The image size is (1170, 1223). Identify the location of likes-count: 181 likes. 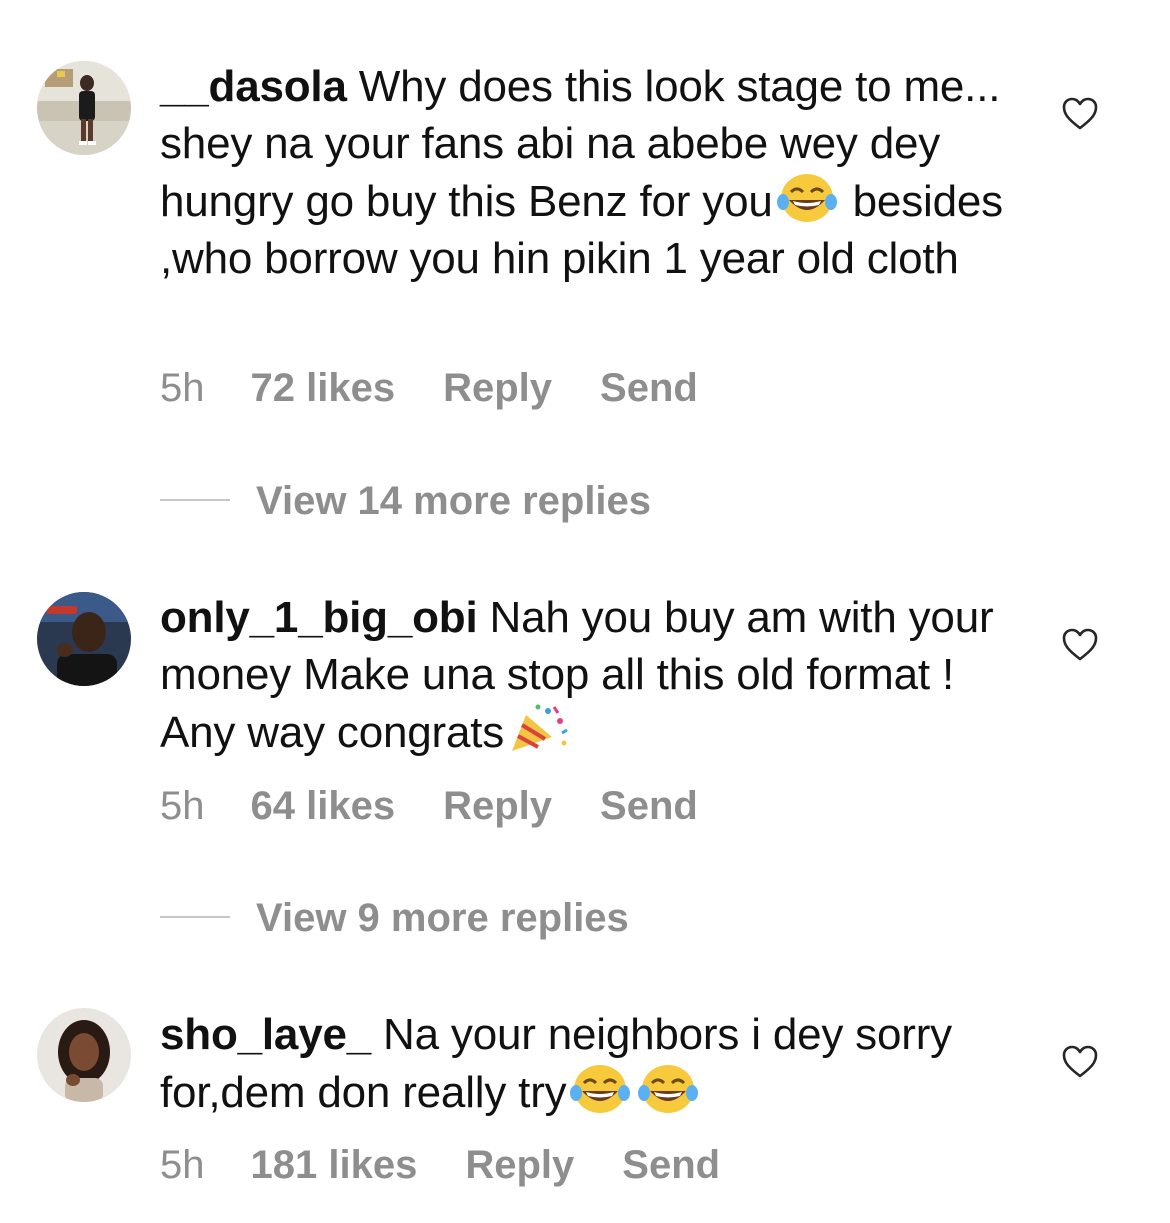
(334, 1165).